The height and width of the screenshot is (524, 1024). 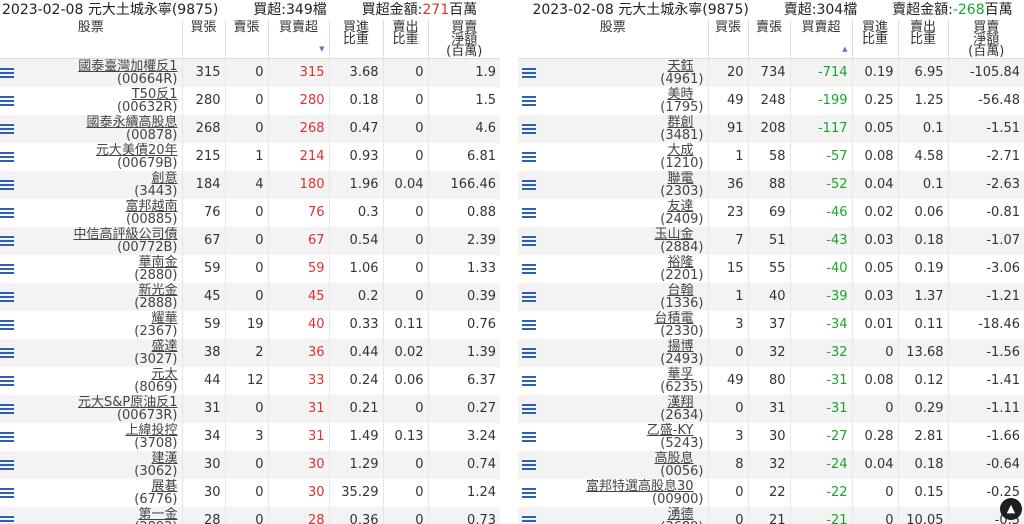 I want to click on header-net-lots: 買賣超 ▲, so click(x=820, y=39).